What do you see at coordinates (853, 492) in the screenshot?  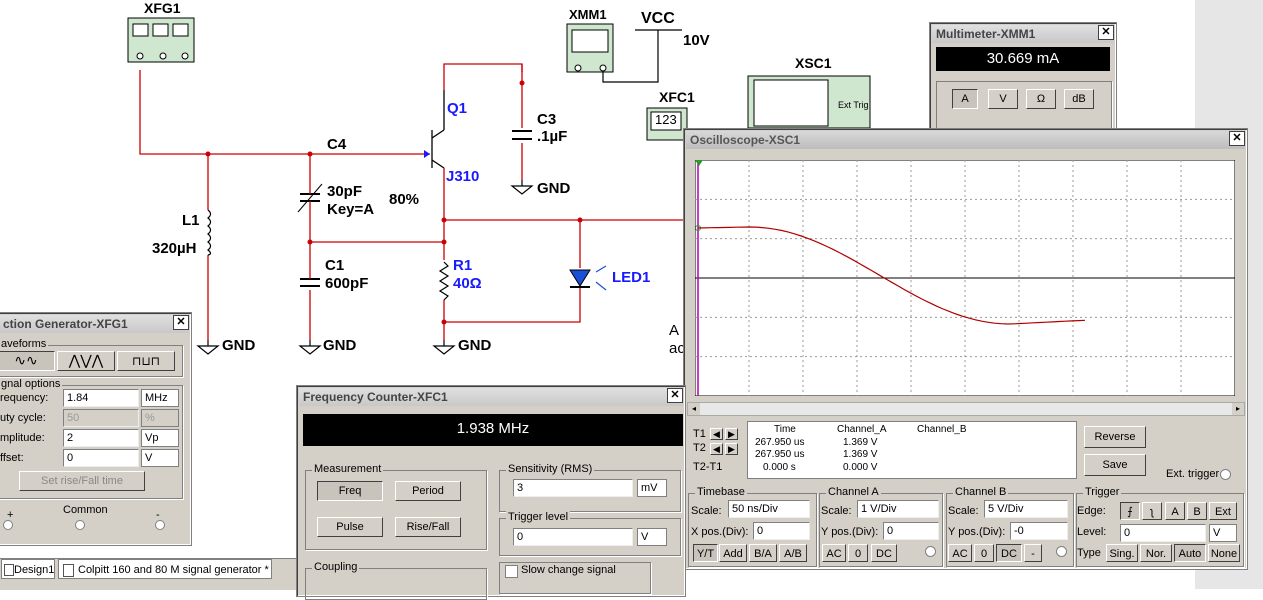 I see `channel-a-title: Channel A` at bounding box center [853, 492].